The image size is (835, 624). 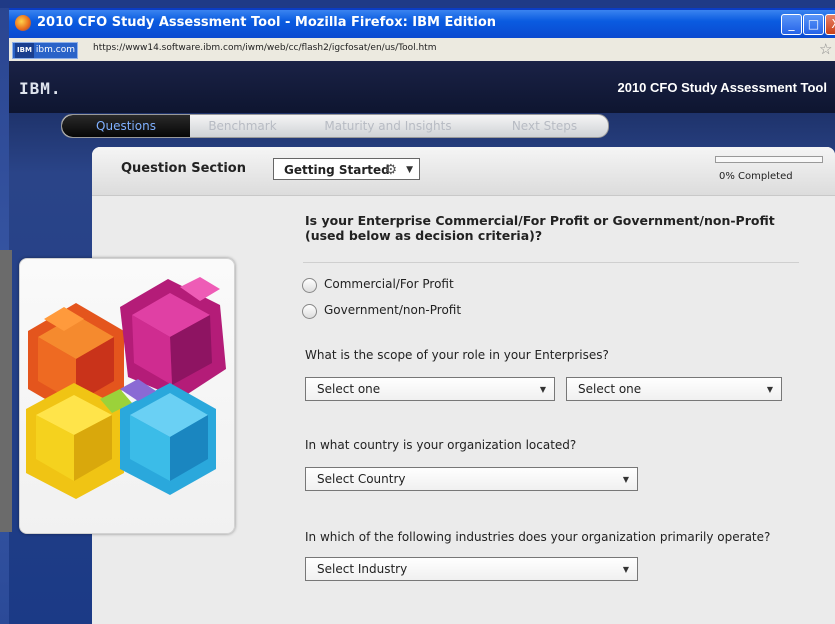 What do you see at coordinates (362, 569) in the screenshot?
I see `industry-select-value: Select Industry` at bounding box center [362, 569].